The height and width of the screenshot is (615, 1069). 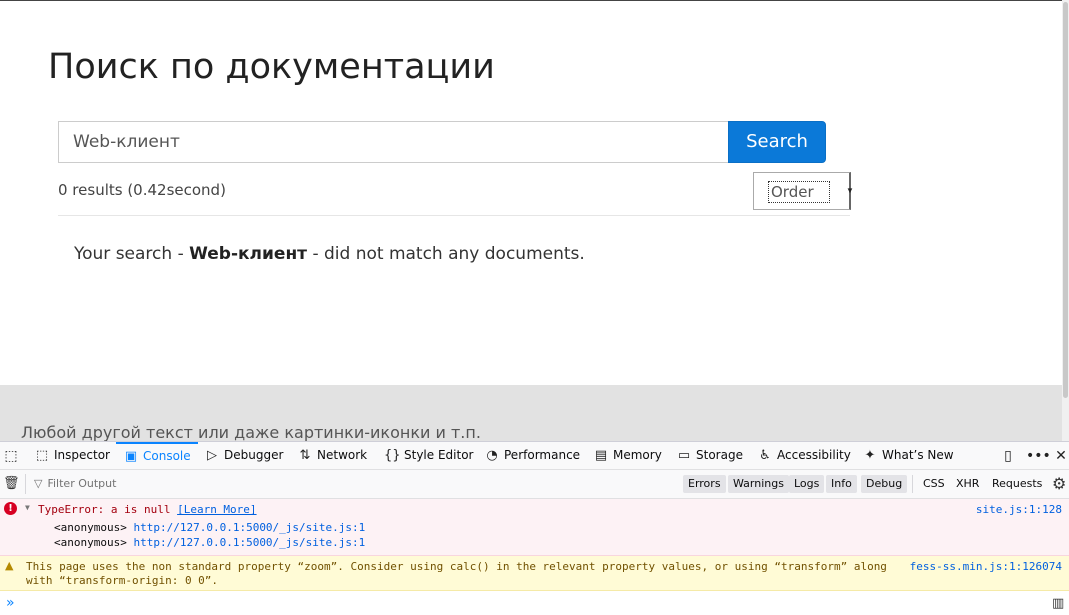 I want to click on console-input: » ▥, so click(x=534, y=603).